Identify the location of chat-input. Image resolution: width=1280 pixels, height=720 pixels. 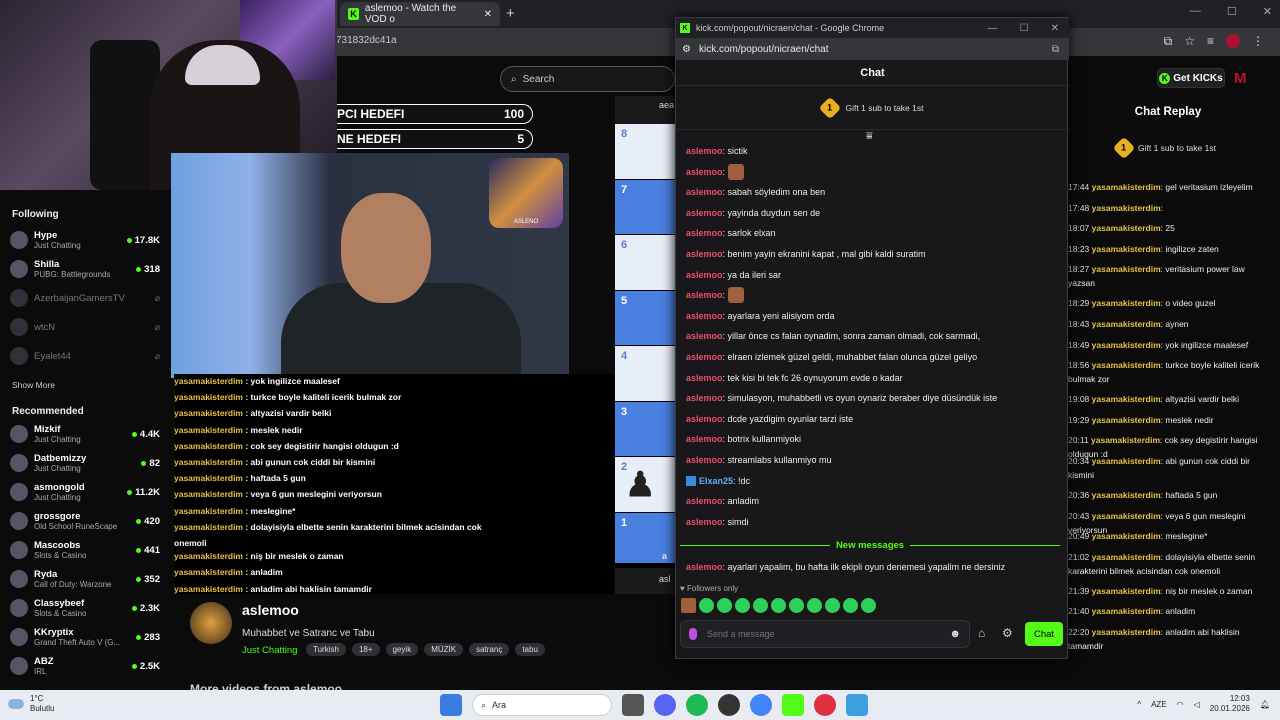
(823, 634).